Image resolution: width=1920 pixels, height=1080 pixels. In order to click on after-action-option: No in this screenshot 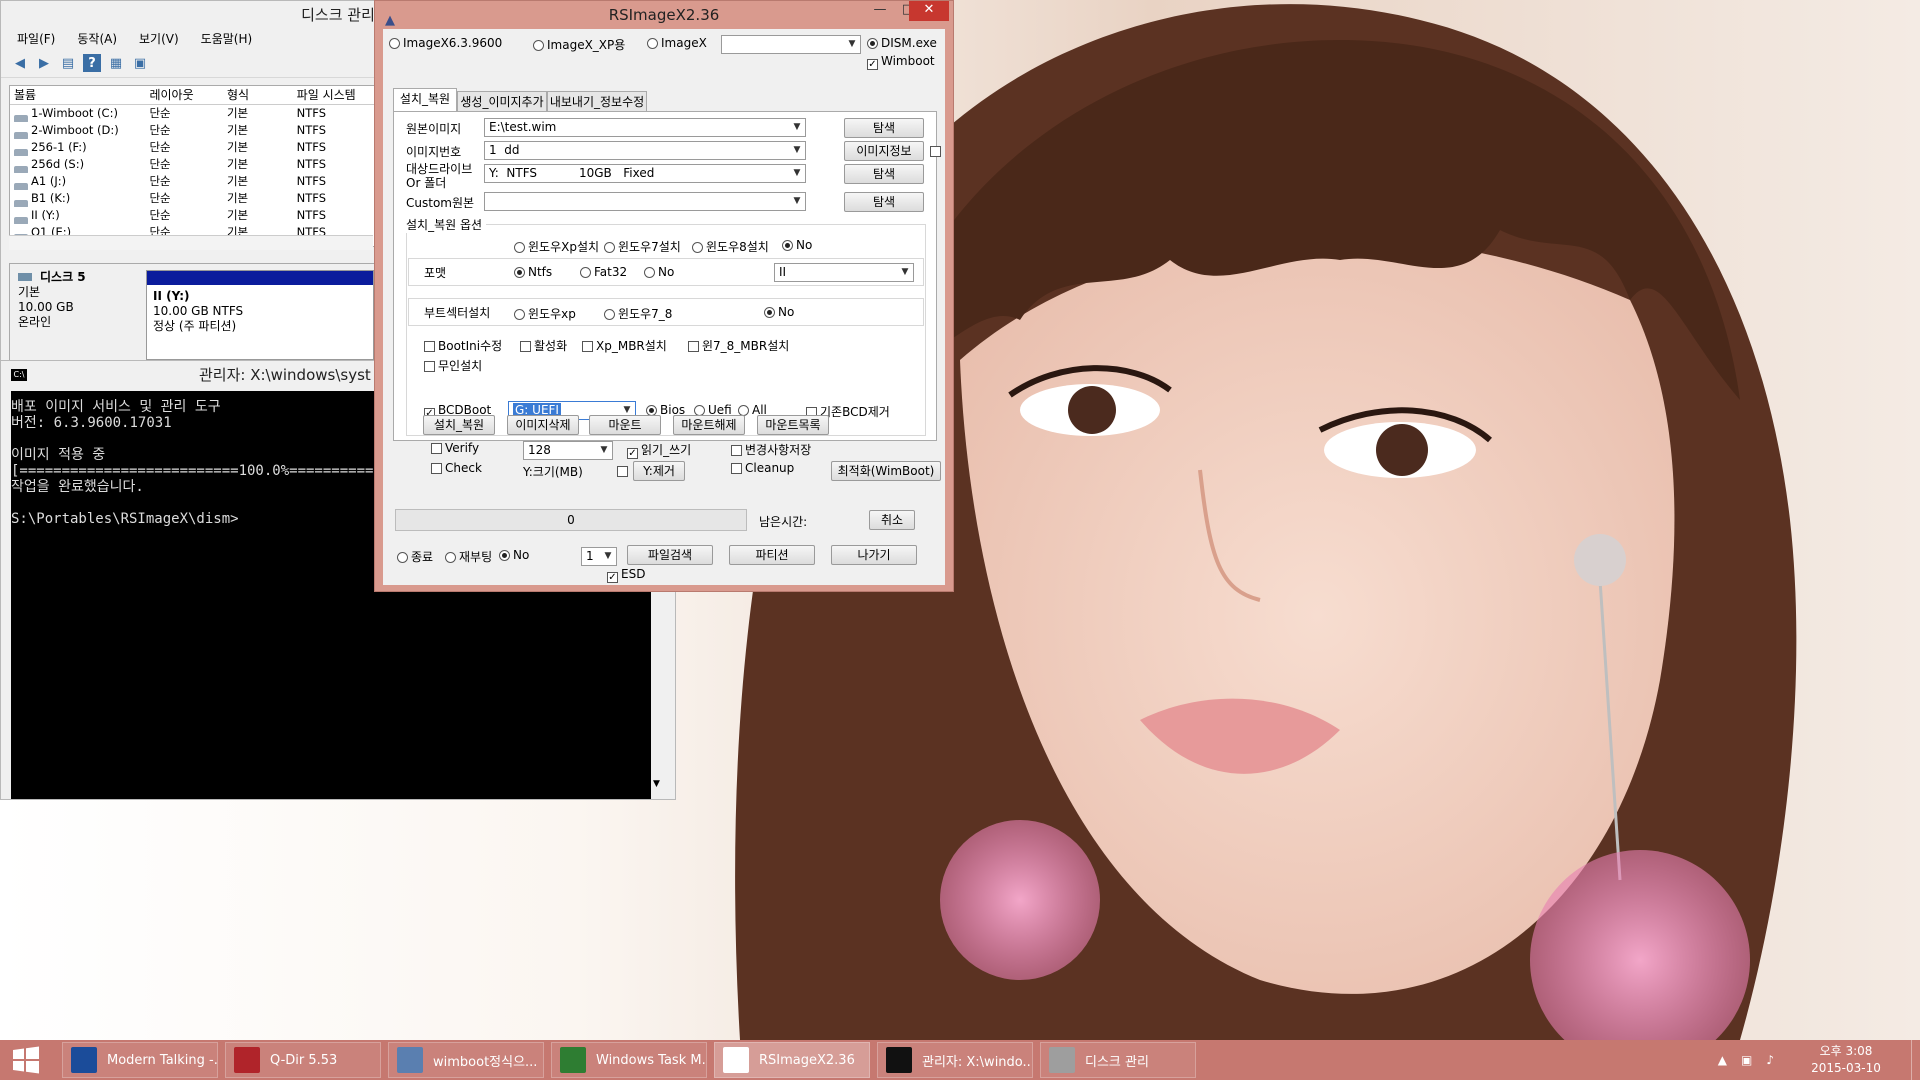, I will do `click(514, 555)`.